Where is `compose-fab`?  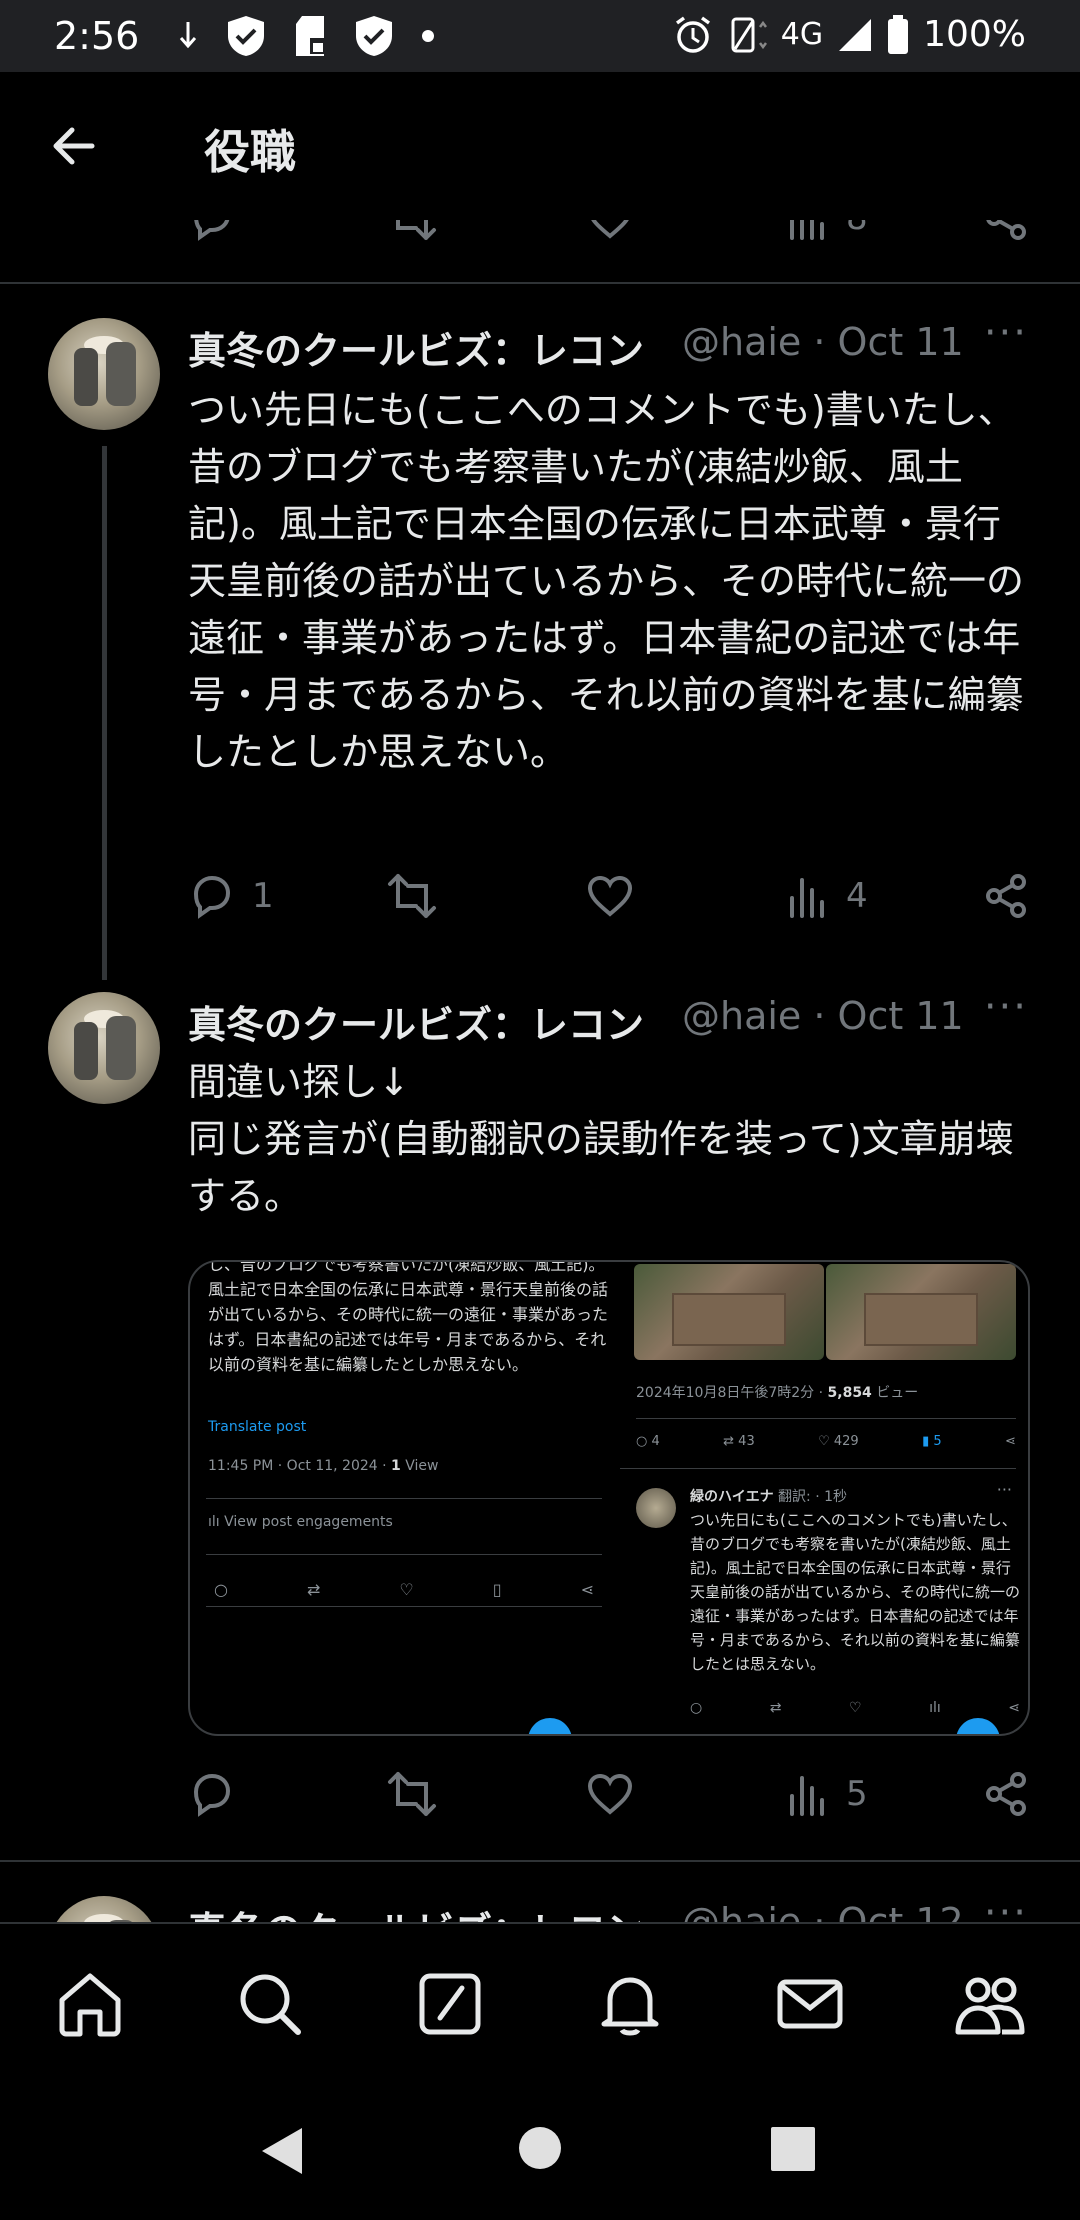
compose-fab is located at coordinates (978, 1726).